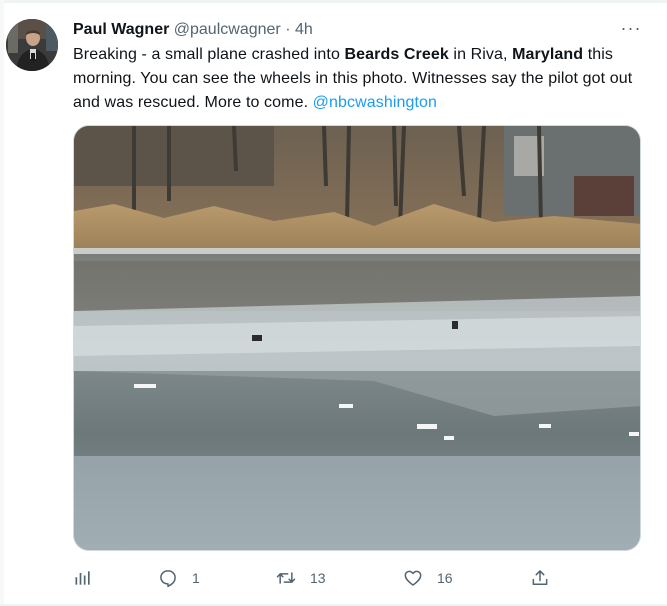 The image size is (667, 606). Describe the element at coordinates (2, 303) in the screenshot. I see `frame-left-edge` at that location.